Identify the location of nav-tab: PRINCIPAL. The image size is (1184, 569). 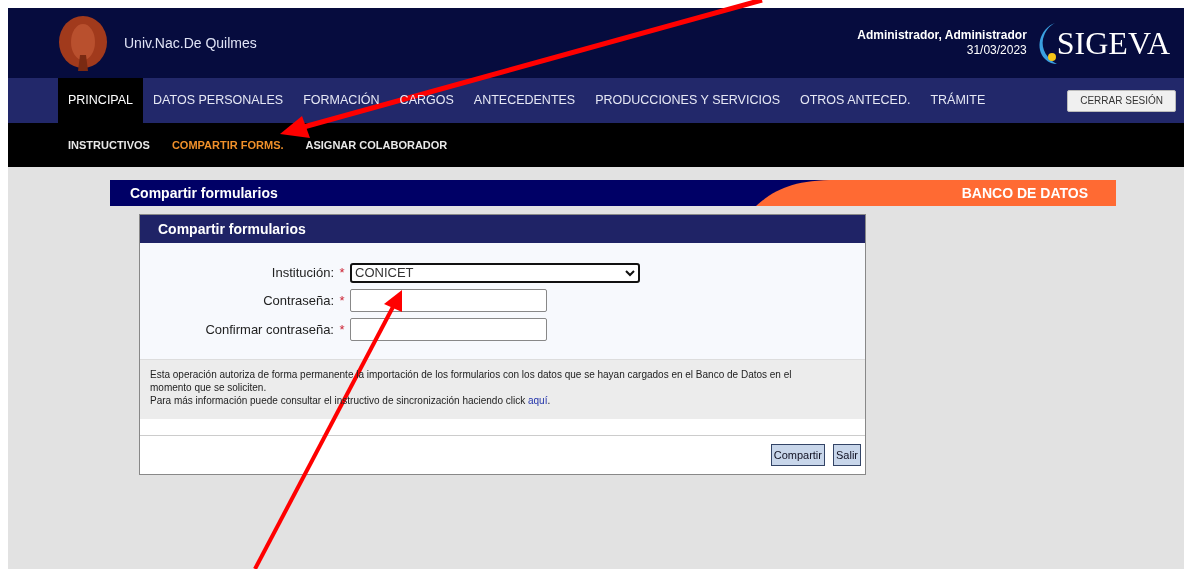
(101, 100).